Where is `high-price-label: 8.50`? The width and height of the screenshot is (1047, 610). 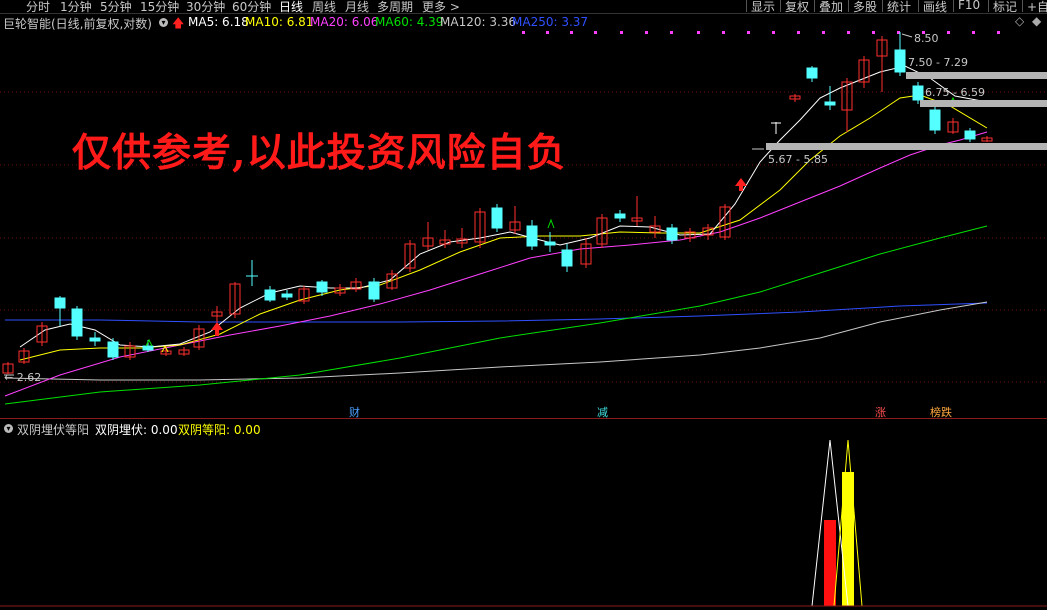
high-price-label: 8.50 is located at coordinates (926, 38).